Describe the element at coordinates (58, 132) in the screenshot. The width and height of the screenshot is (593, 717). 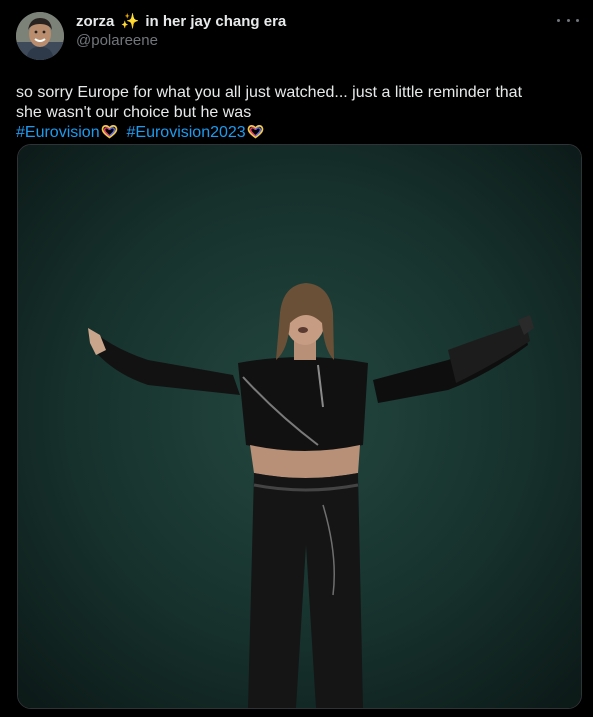
I see `hashtag-eurovision: #Eurovision` at that location.